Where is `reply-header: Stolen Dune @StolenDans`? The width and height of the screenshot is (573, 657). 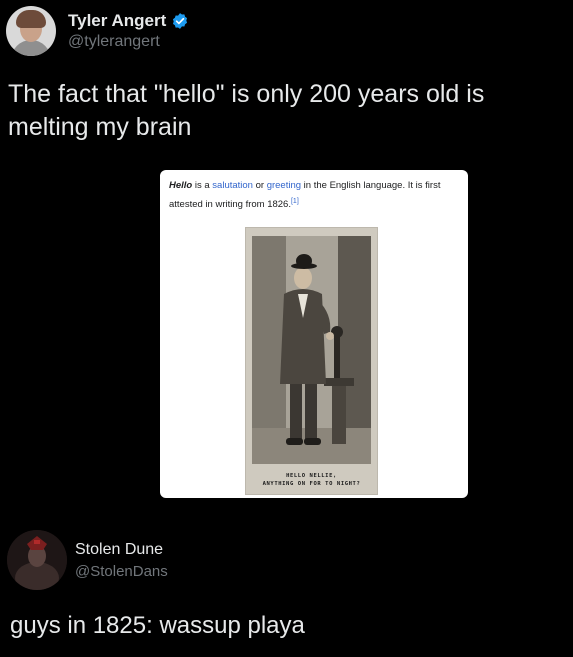 reply-header: Stolen Dune @StolenDans is located at coordinates (87, 560).